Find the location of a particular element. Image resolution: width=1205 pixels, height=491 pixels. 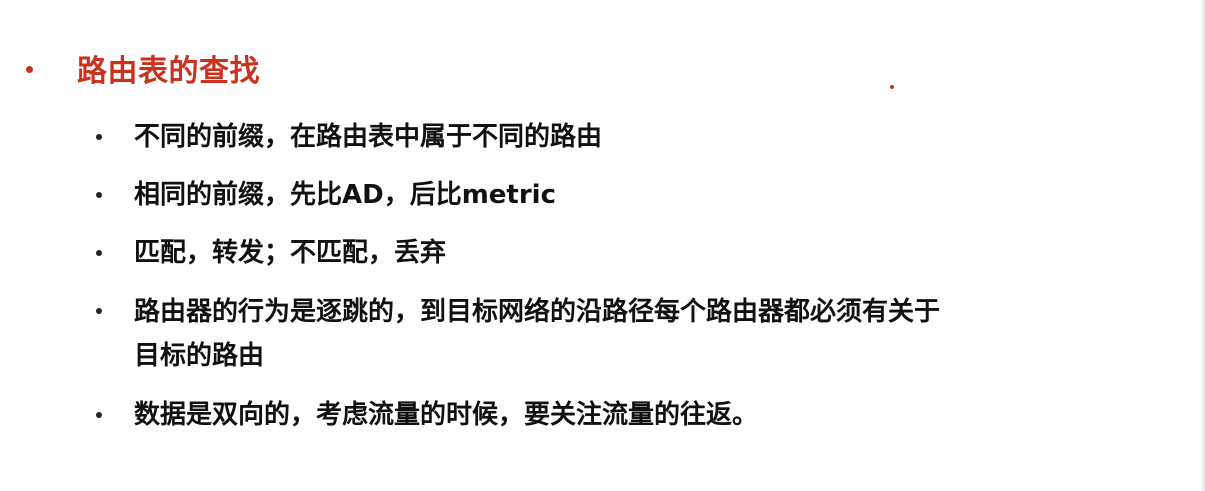

list-item-text: 相同的前缀，先比AD，后比metric is located at coordinates (345, 195).